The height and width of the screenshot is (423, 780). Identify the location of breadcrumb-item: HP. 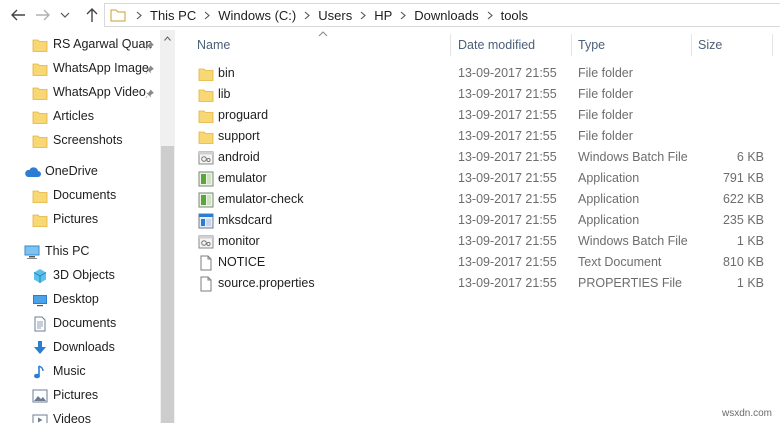
(383, 15).